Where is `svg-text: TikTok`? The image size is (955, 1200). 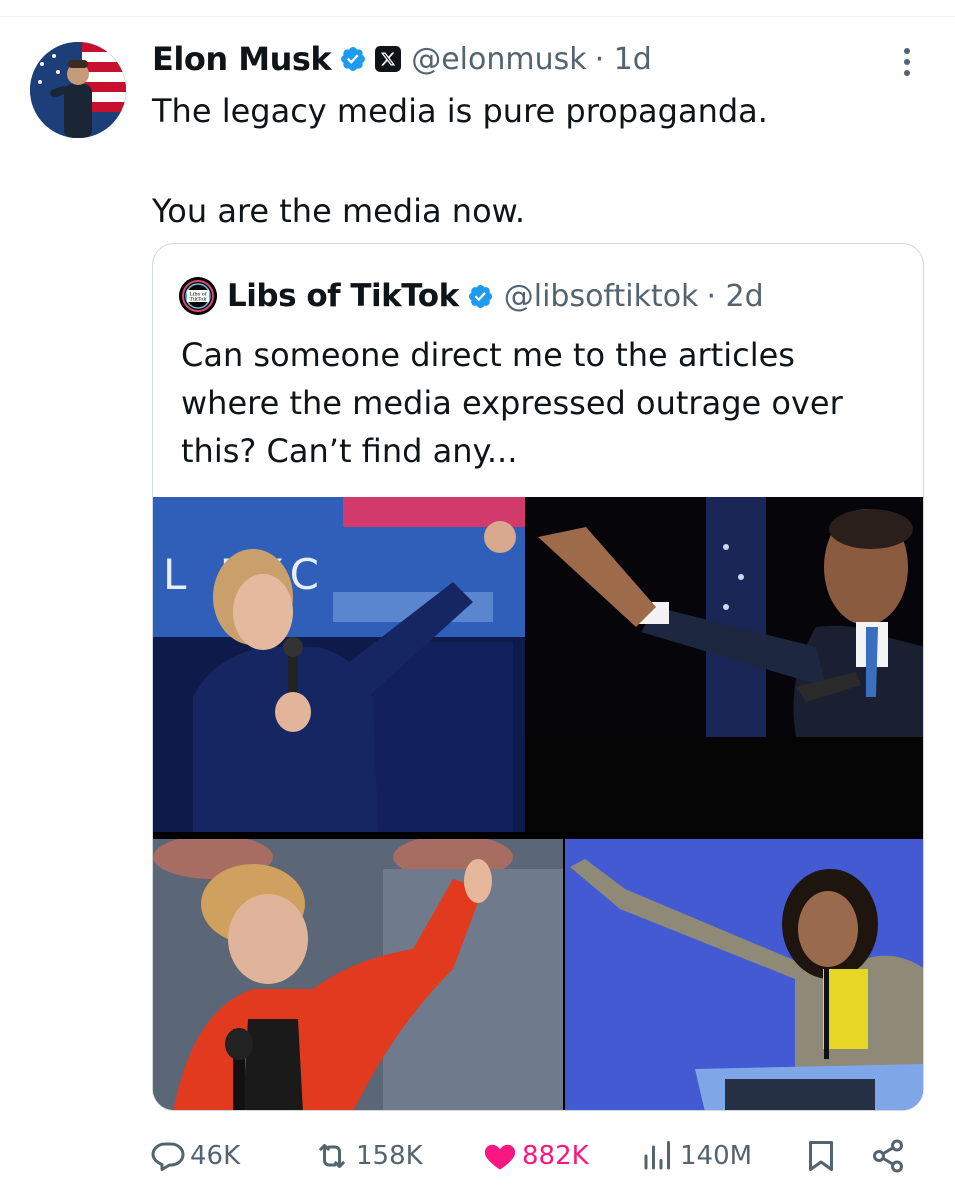 svg-text: TikTok is located at coordinates (199, 300).